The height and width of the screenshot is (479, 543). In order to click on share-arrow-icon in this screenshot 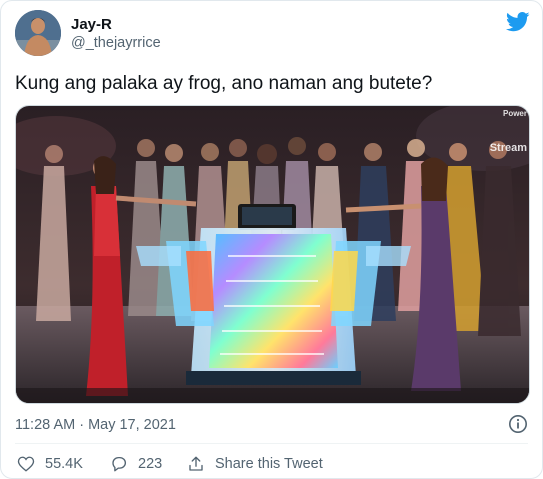, I will do `click(196, 463)`.